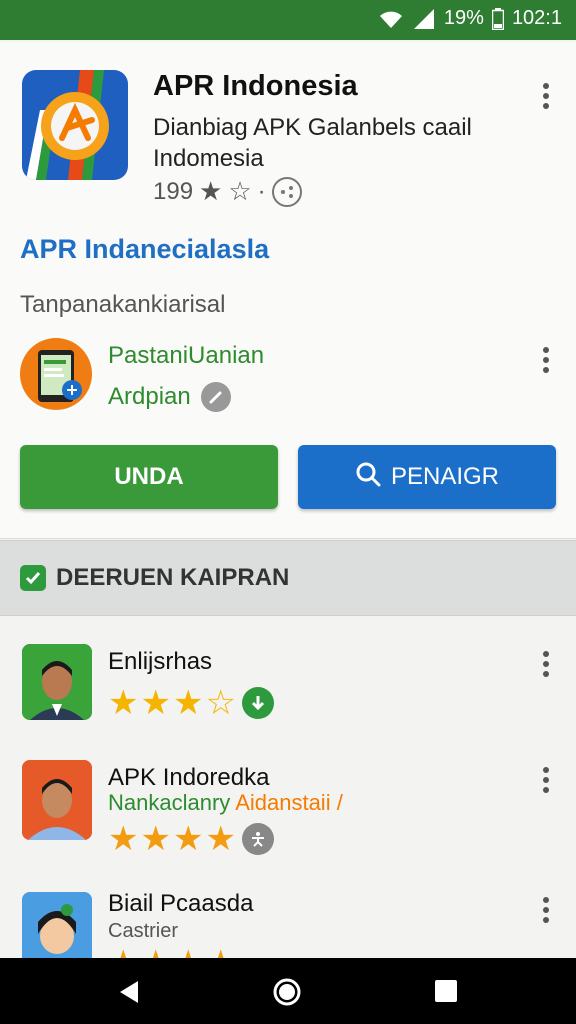  I want to click on app-category: Tanpanakankiarisal, so click(123, 304).